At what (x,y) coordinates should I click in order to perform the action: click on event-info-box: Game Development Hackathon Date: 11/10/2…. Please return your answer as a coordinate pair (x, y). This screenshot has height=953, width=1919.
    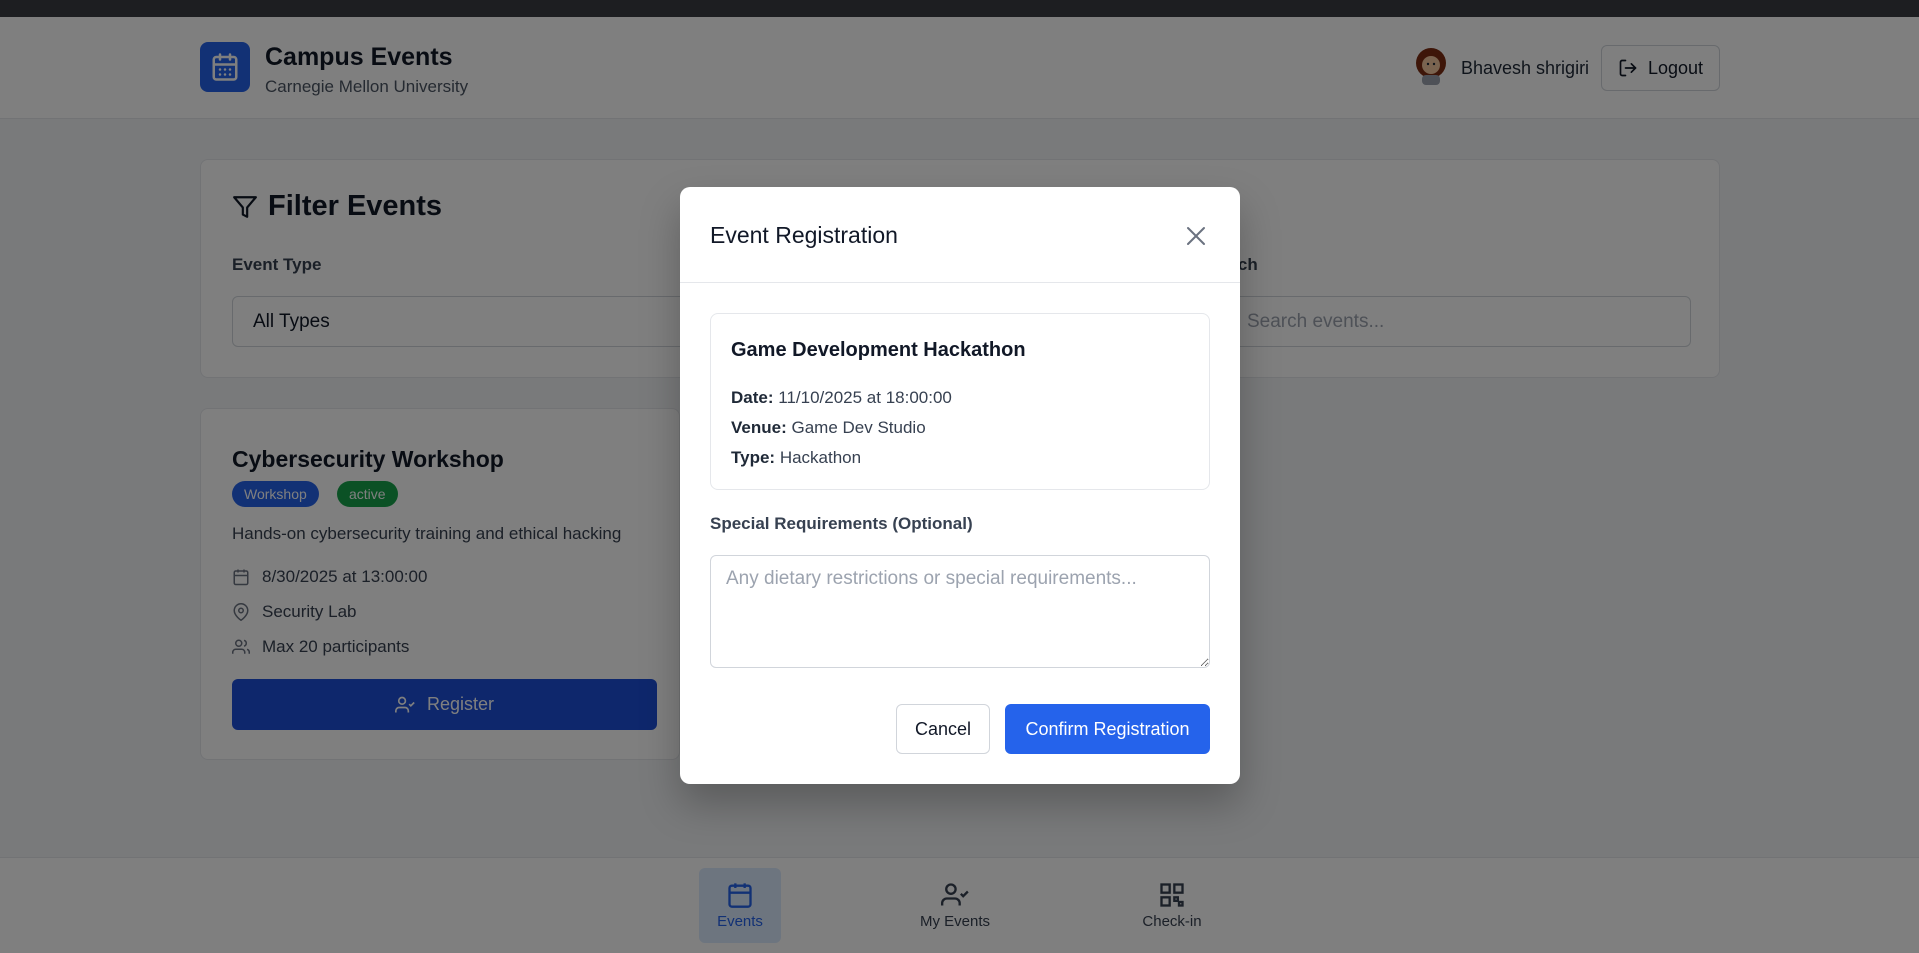
    Looking at the image, I should click on (960, 401).